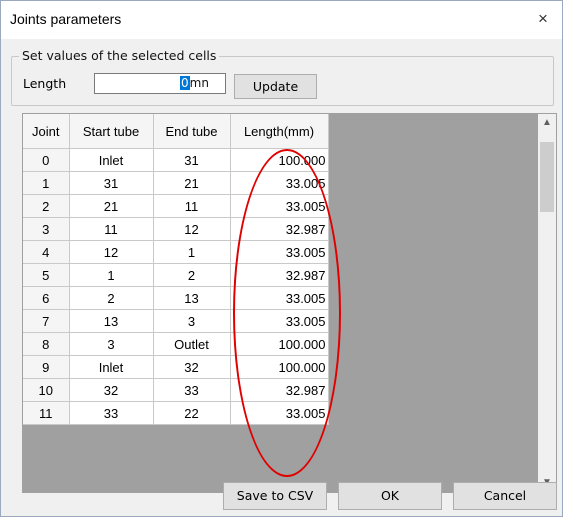 Image resolution: width=563 pixels, height=517 pixels. Describe the element at coordinates (111, 413) in the screenshot. I see `start-tube-cell: 33` at that location.